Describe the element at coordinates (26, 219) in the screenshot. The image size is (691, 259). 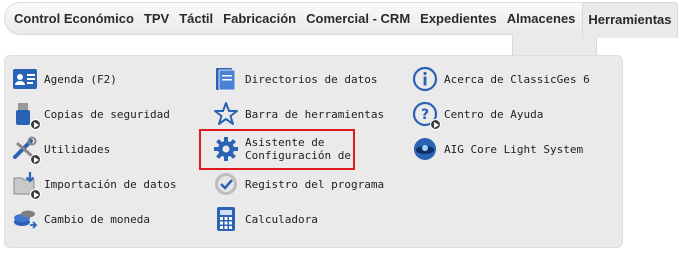
I see `currency-change-icon` at that location.